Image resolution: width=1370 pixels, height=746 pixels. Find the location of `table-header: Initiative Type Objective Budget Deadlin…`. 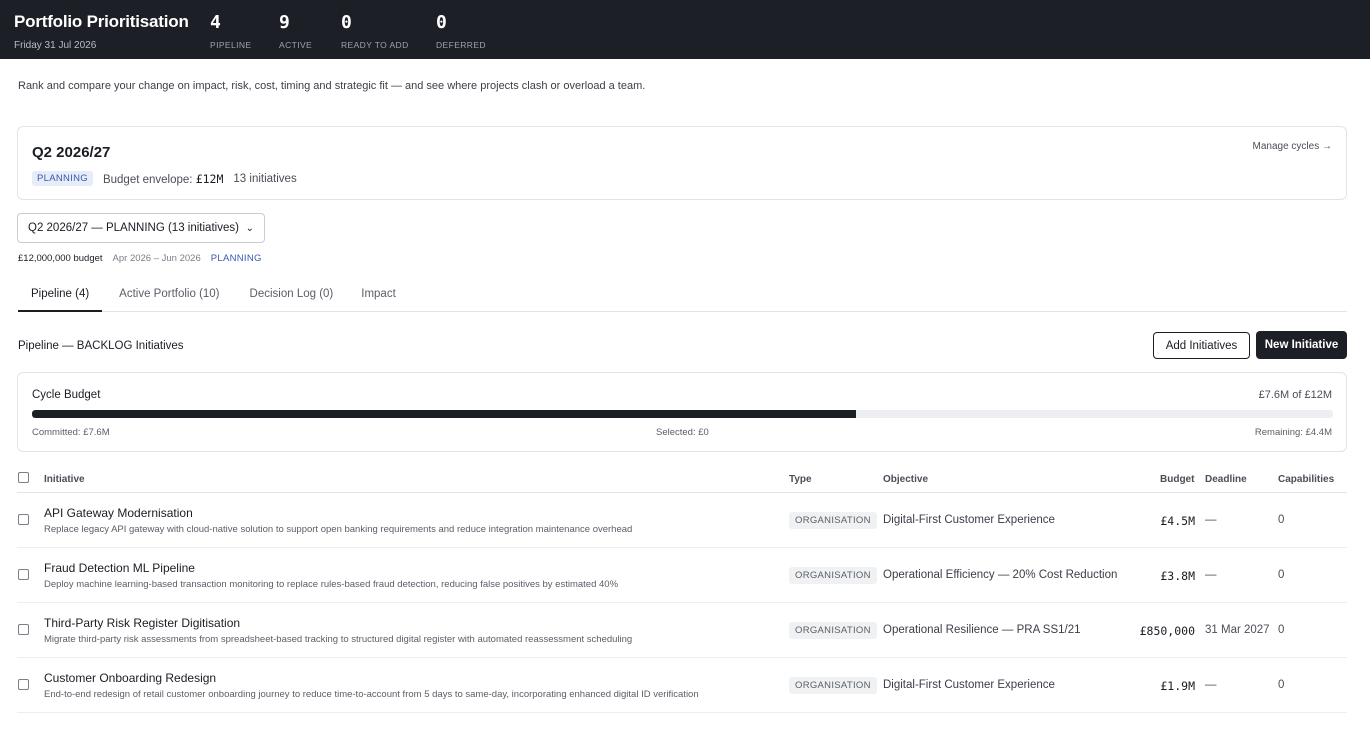

table-header: Initiative Type Objective Budget Deadlin… is located at coordinates (682, 479).